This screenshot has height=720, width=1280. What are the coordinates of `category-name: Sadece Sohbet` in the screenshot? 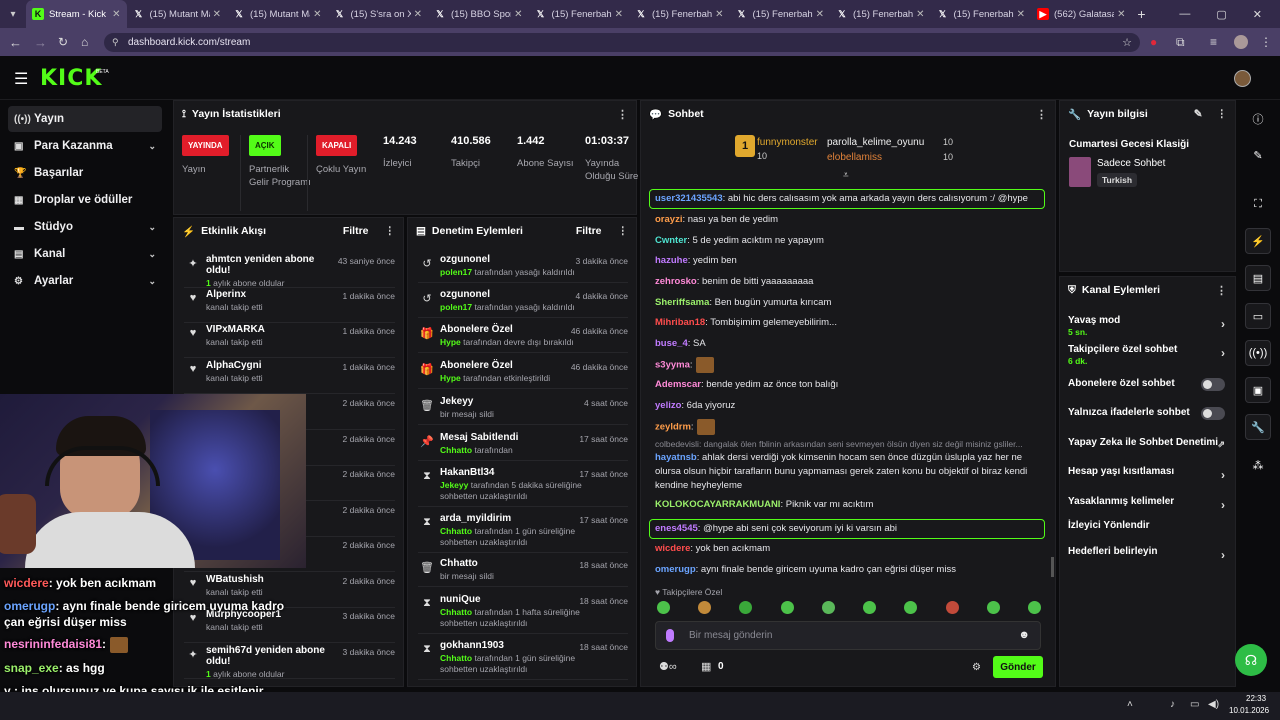 It's located at (1131, 163).